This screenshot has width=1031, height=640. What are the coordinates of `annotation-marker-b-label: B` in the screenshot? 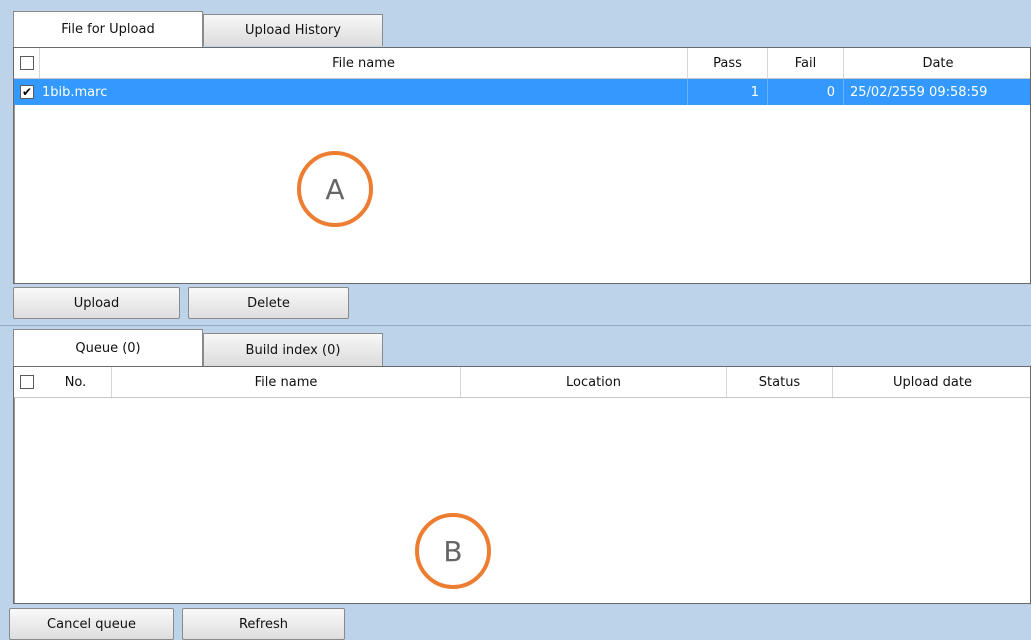 It's located at (453, 551).